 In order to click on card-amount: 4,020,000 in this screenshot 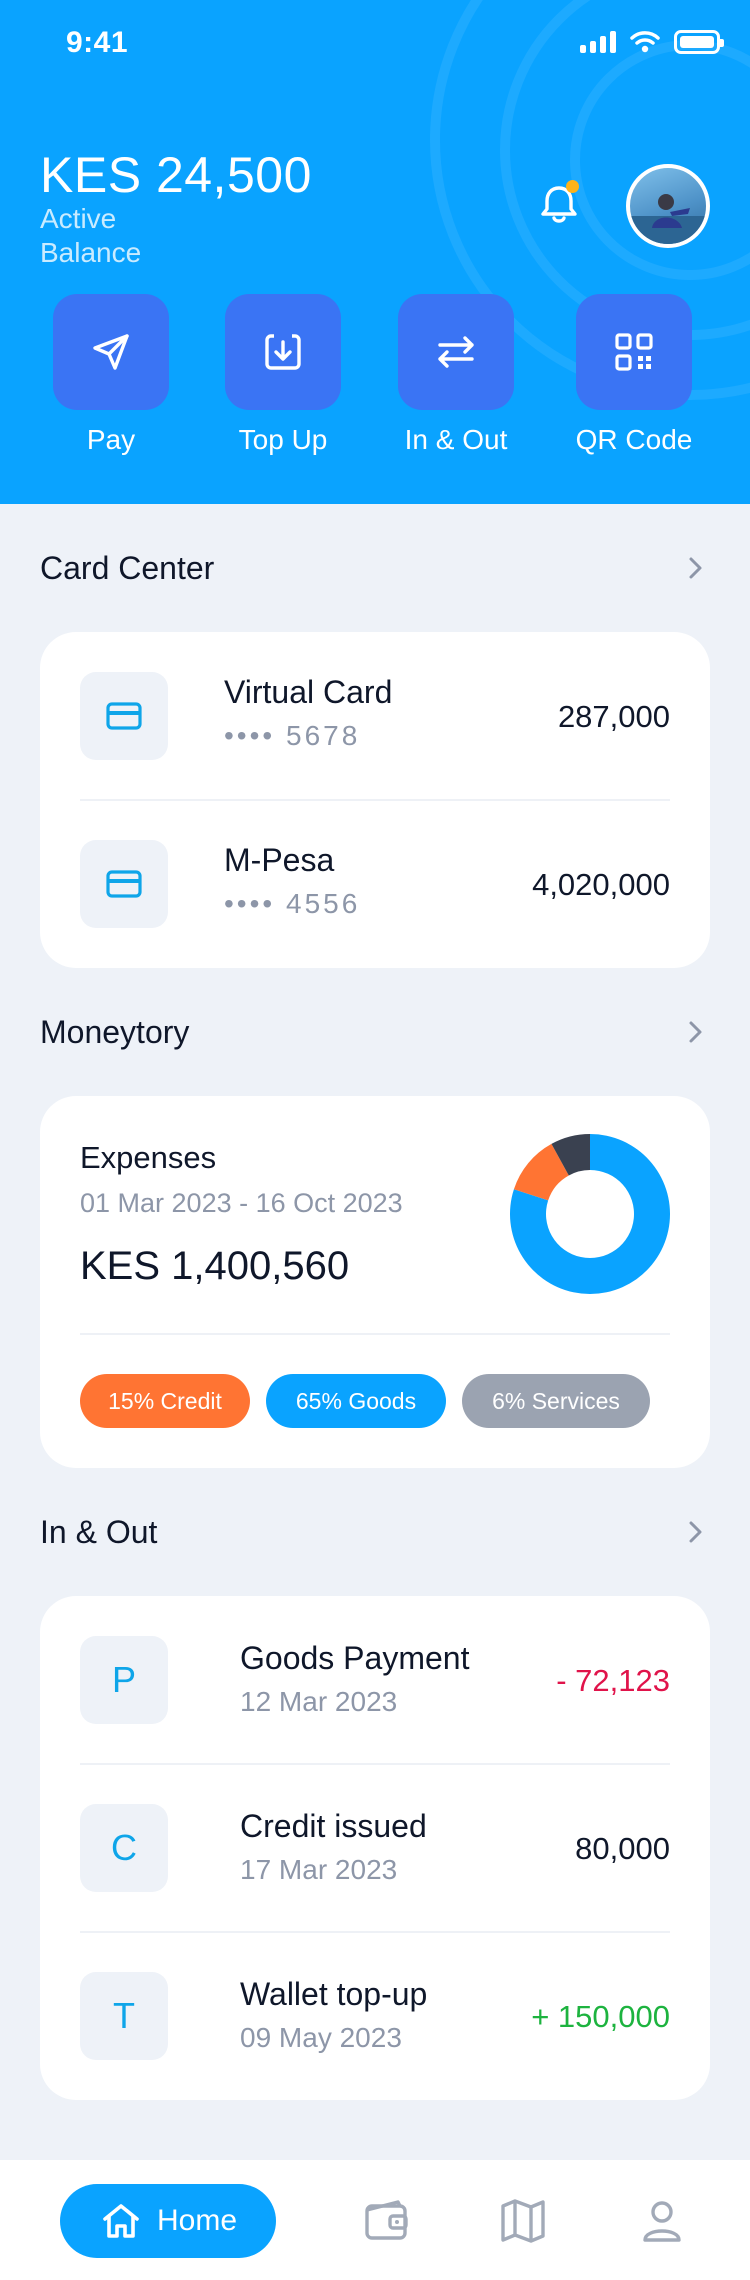, I will do `click(601, 884)`.